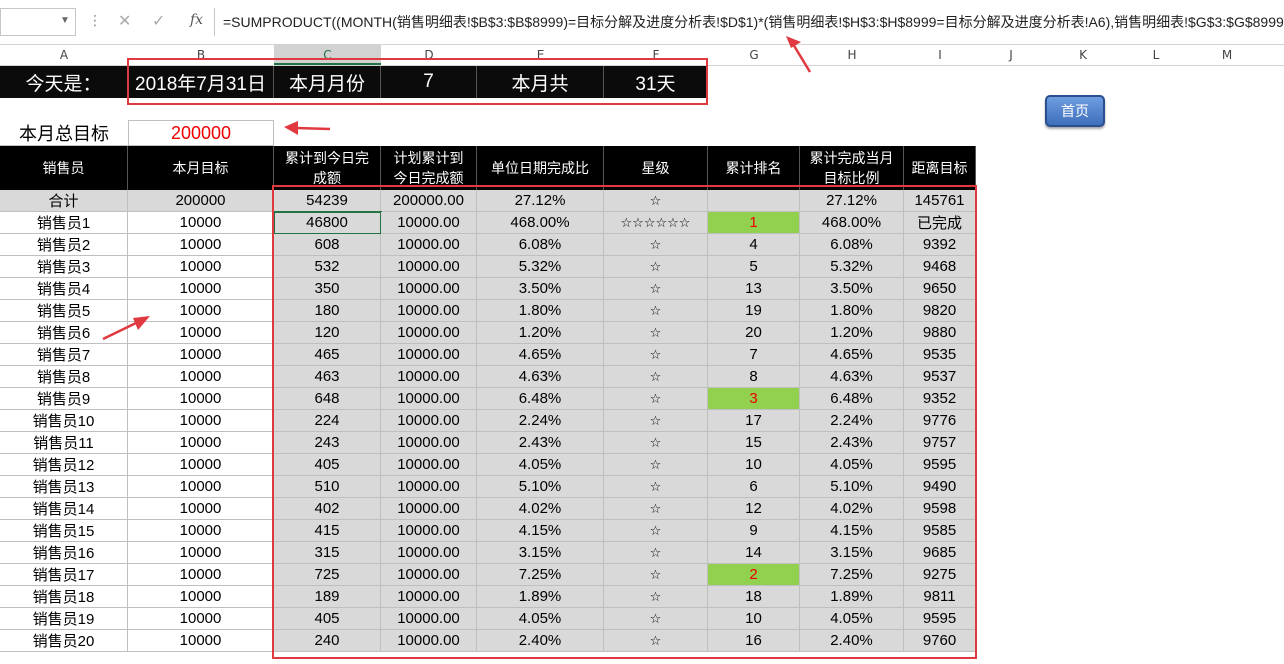  Describe the element at coordinates (126, 328) in the screenshot. I see `arrow-to-data` at that location.